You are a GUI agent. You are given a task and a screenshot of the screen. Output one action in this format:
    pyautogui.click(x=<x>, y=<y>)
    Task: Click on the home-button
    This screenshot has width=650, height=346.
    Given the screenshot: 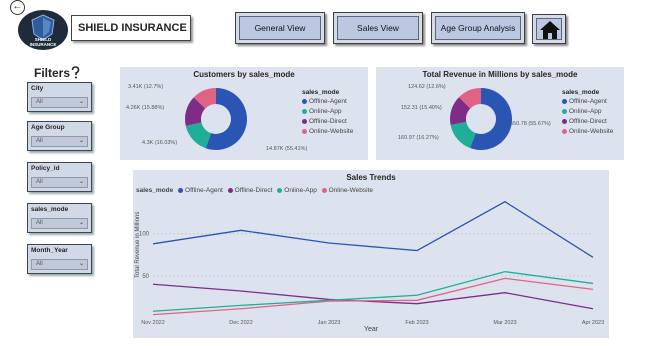 What is the action you would take?
    pyautogui.click(x=549, y=29)
    